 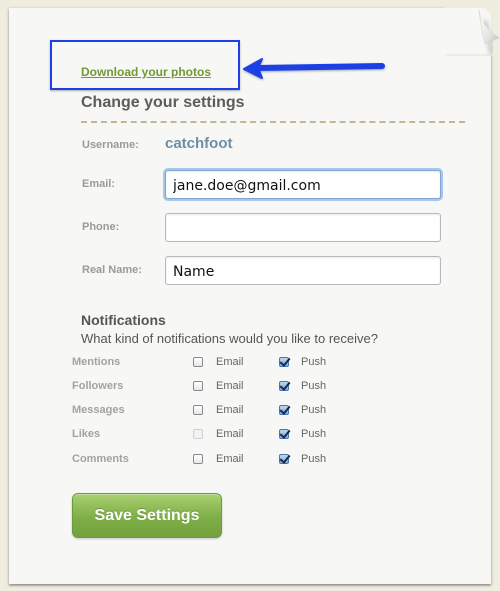 What do you see at coordinates (303, 184) in the screenshot?
I see `email-field` at bounding box center [303, 184].